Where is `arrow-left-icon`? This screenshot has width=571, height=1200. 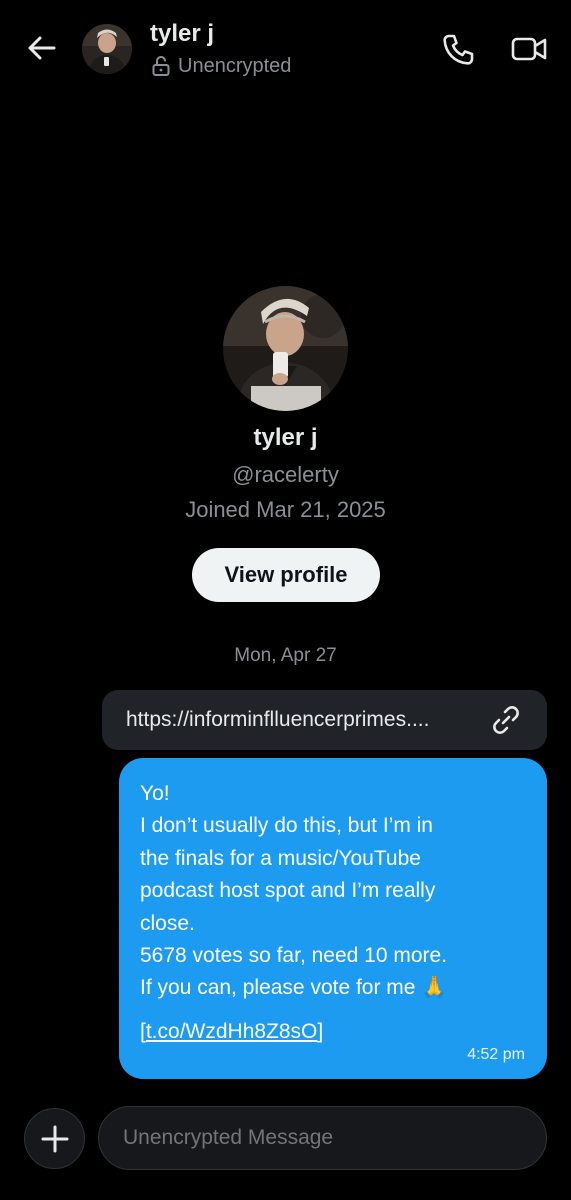 arrow-left-icon is located at coordinates (42, 48).